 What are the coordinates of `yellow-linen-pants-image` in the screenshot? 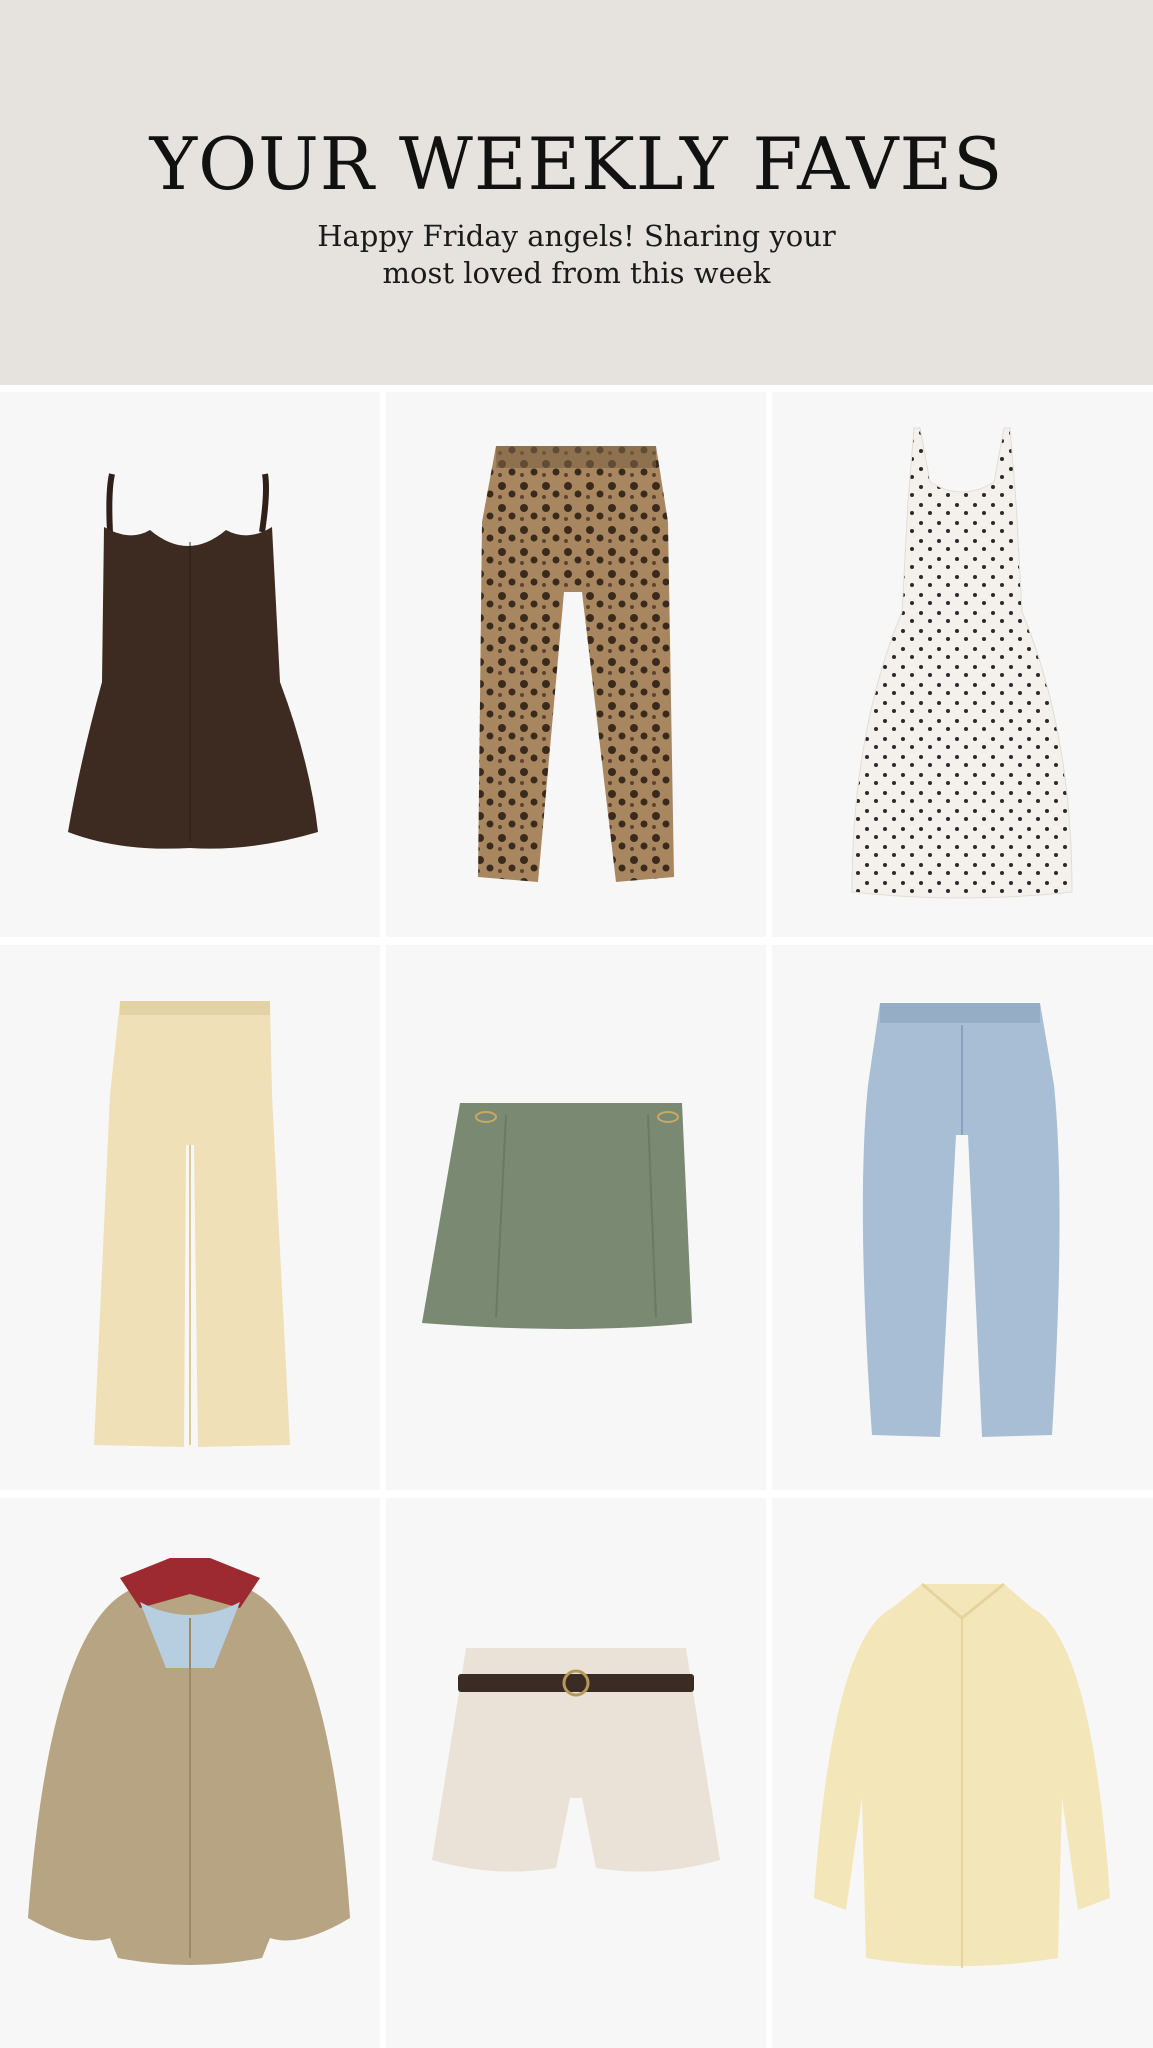 It's located at (192, 1224).